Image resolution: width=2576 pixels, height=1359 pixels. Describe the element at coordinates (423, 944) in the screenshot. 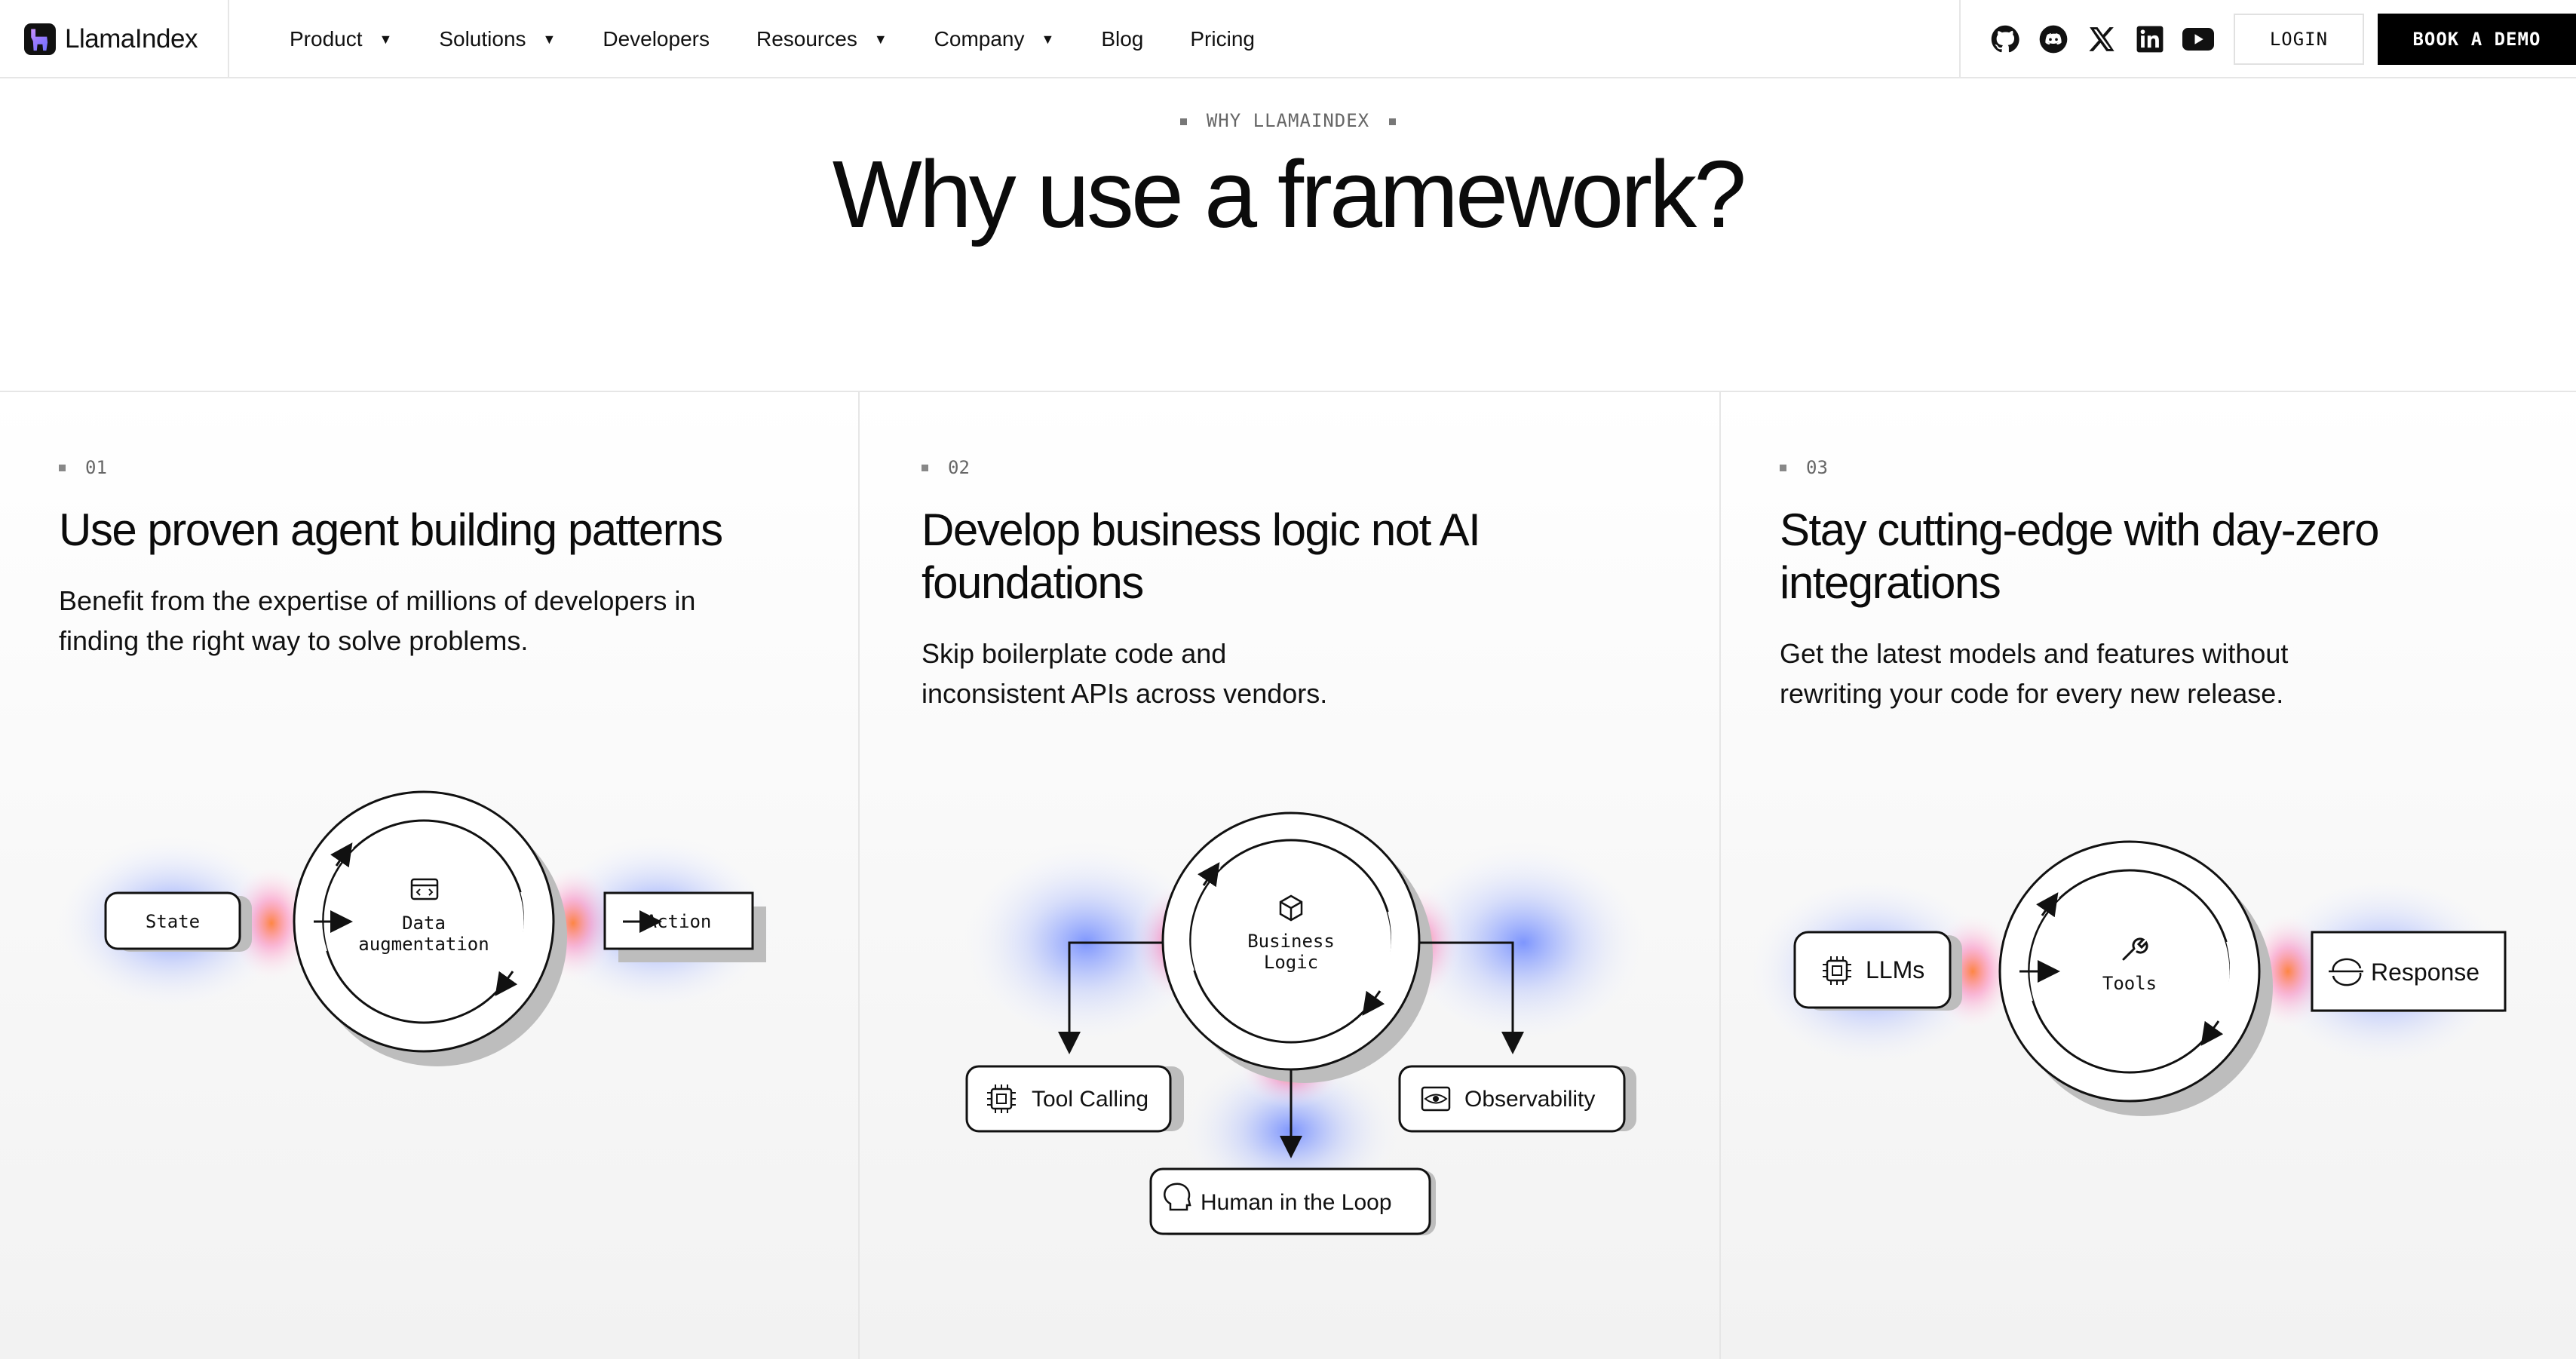

I see `svg-text: augmentation` at that location.